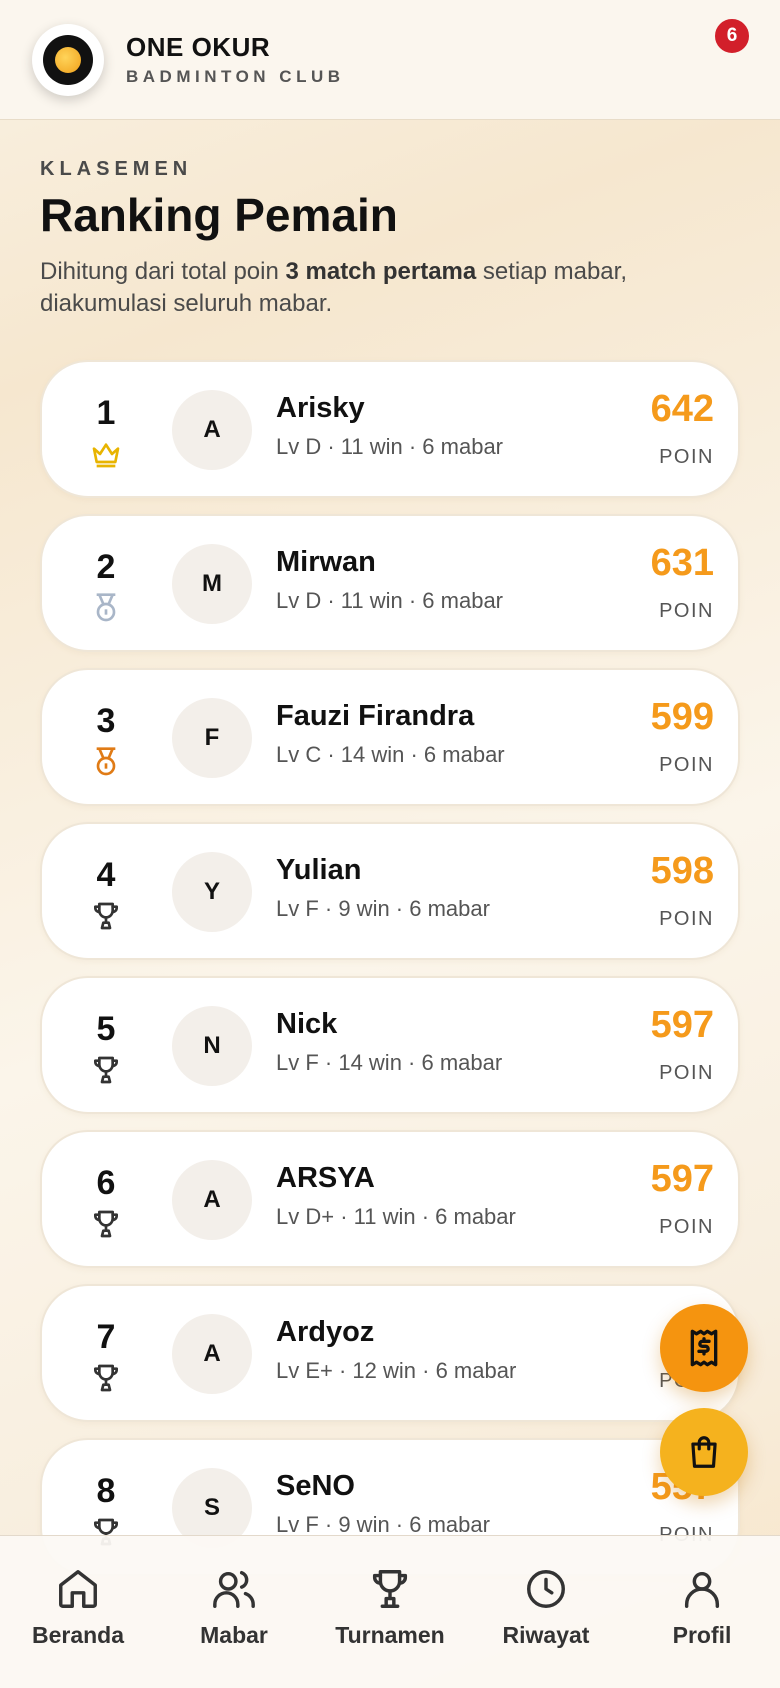 The width and height of the screenshot is (780, 1688). What do you see at coordinates (389, 1062) in the screenshot?
I see `player-meta: Lv F · 14 win · 6 mabar` at bounding box center [389, 1062].